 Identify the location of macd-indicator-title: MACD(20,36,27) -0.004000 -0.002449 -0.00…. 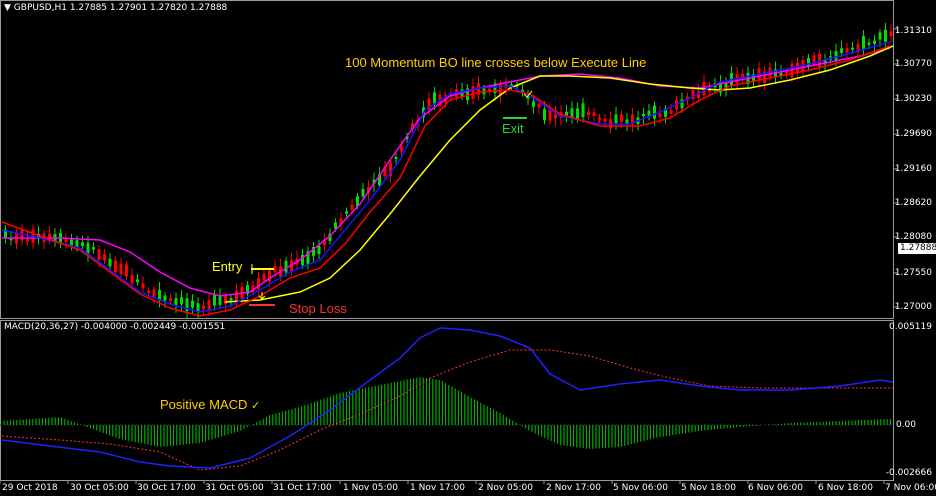
(115, 327).